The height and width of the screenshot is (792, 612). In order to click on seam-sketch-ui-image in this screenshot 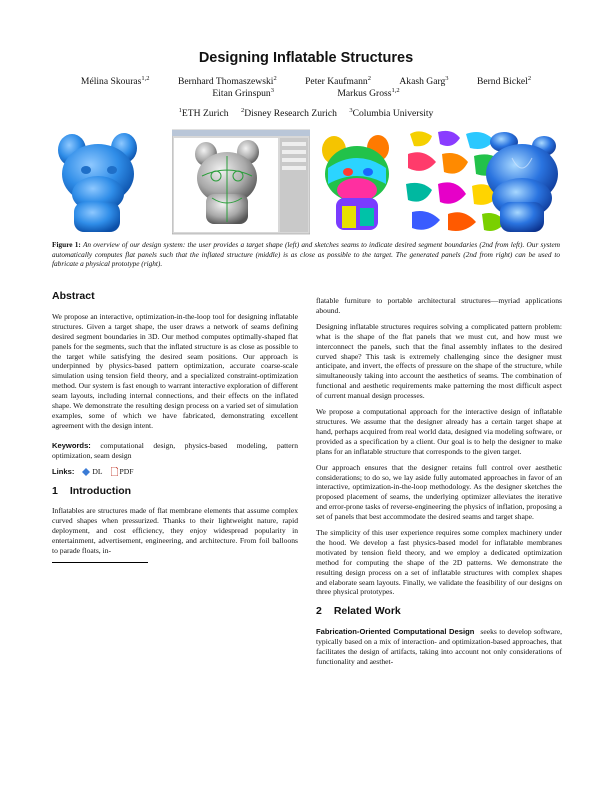, I will do `click(241, 182)`.